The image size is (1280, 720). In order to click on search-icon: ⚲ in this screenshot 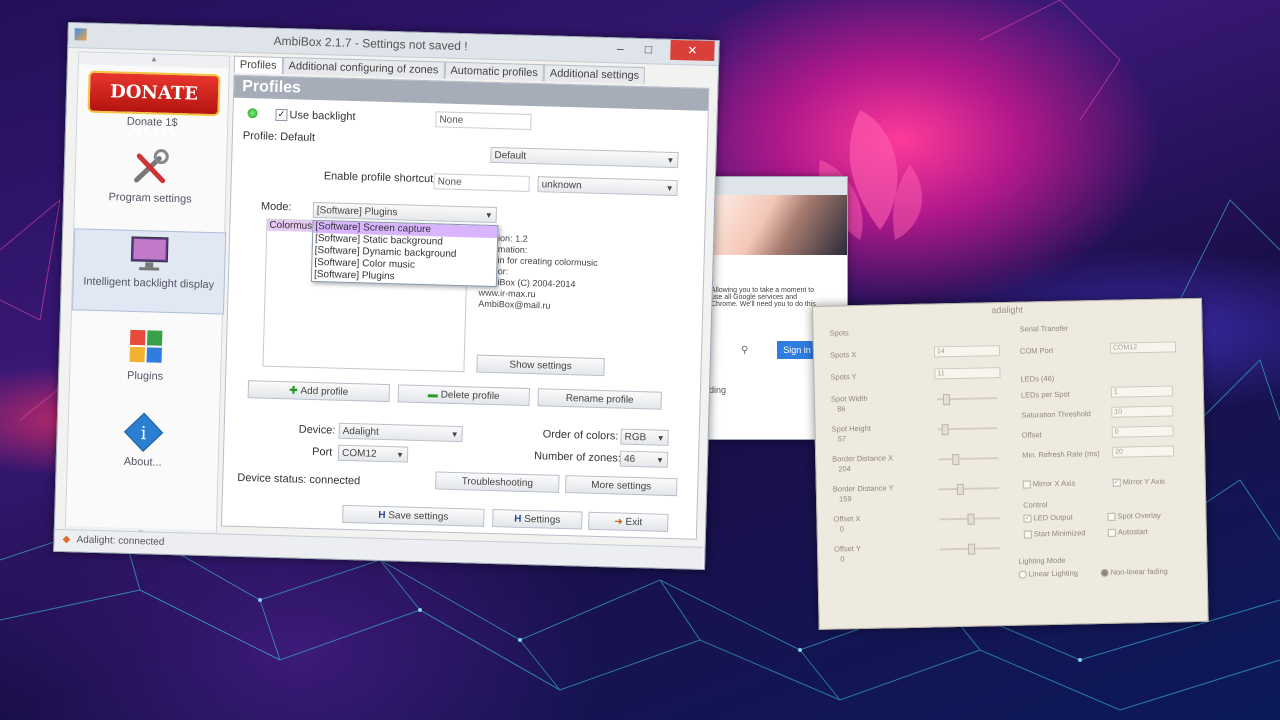, I will do `click(744, 350)`.